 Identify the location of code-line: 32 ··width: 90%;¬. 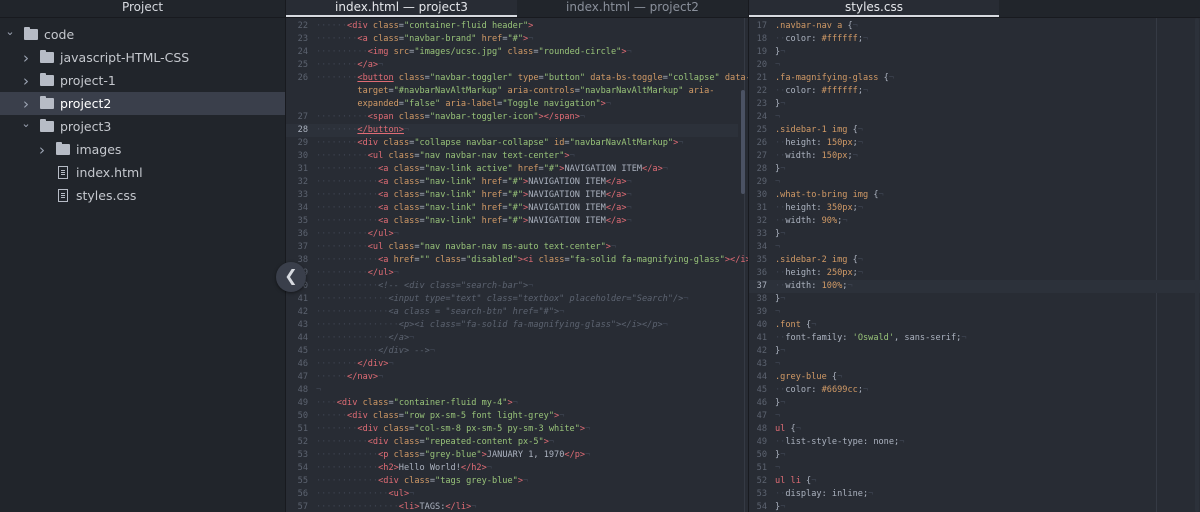
(974, 221).